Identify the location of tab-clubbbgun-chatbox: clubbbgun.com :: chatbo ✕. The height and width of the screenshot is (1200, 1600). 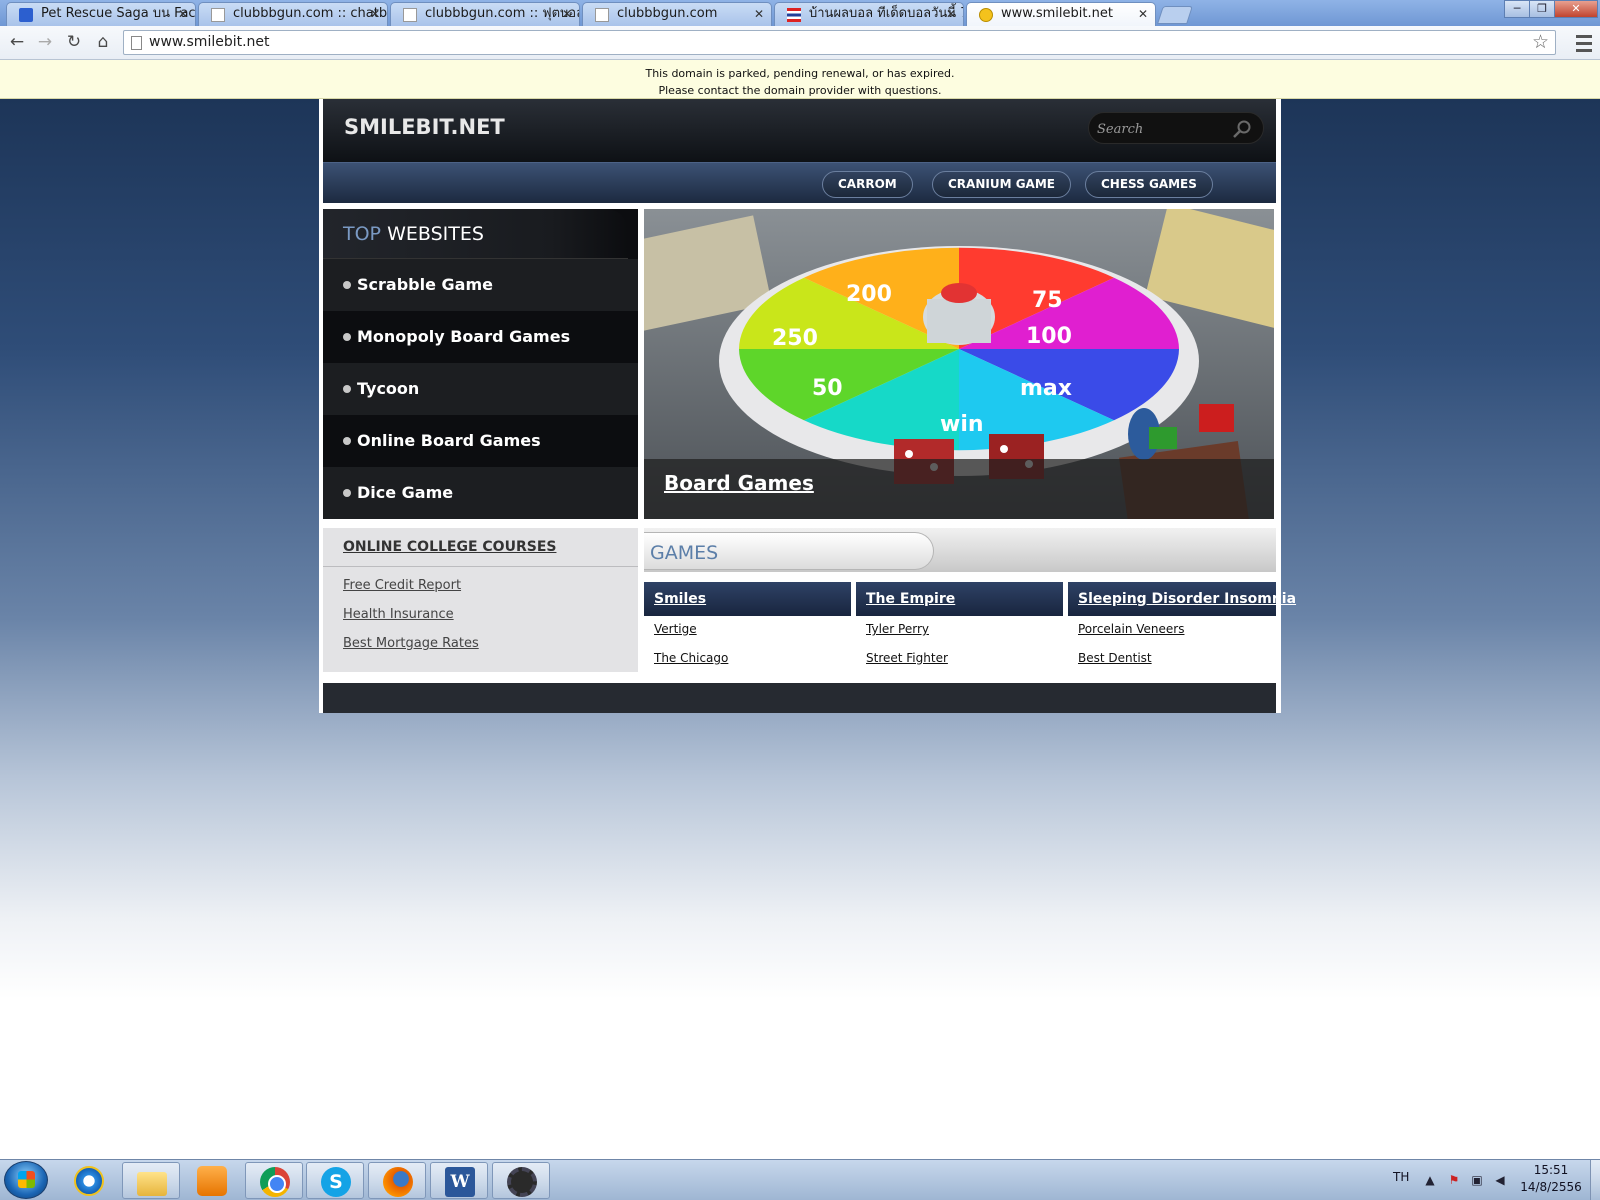
(293, 14).